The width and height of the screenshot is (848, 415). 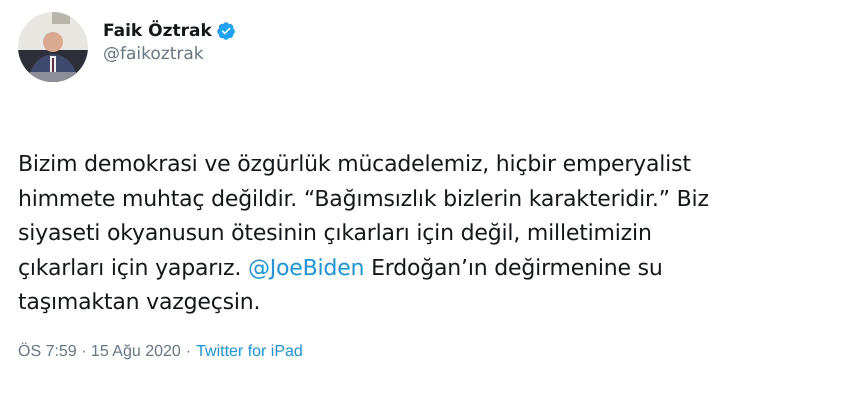 What do you see at coordinates (99, 351) in the screenshot?
I see `timestamp: ÖS 7:59 · 15 Ağu 2020` at bounding box center [99, 351].